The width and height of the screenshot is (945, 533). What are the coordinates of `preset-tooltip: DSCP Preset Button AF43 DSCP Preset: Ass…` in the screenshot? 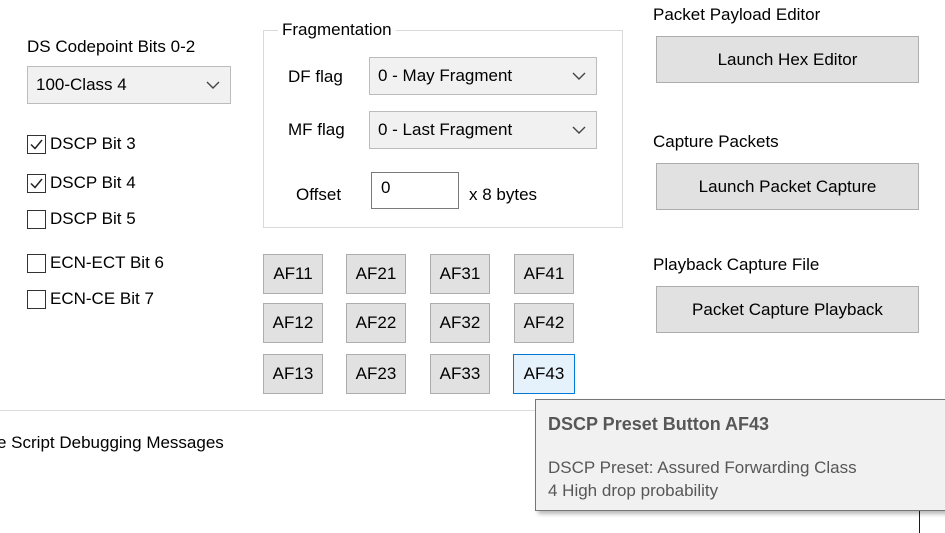 It's located at (740, 455).